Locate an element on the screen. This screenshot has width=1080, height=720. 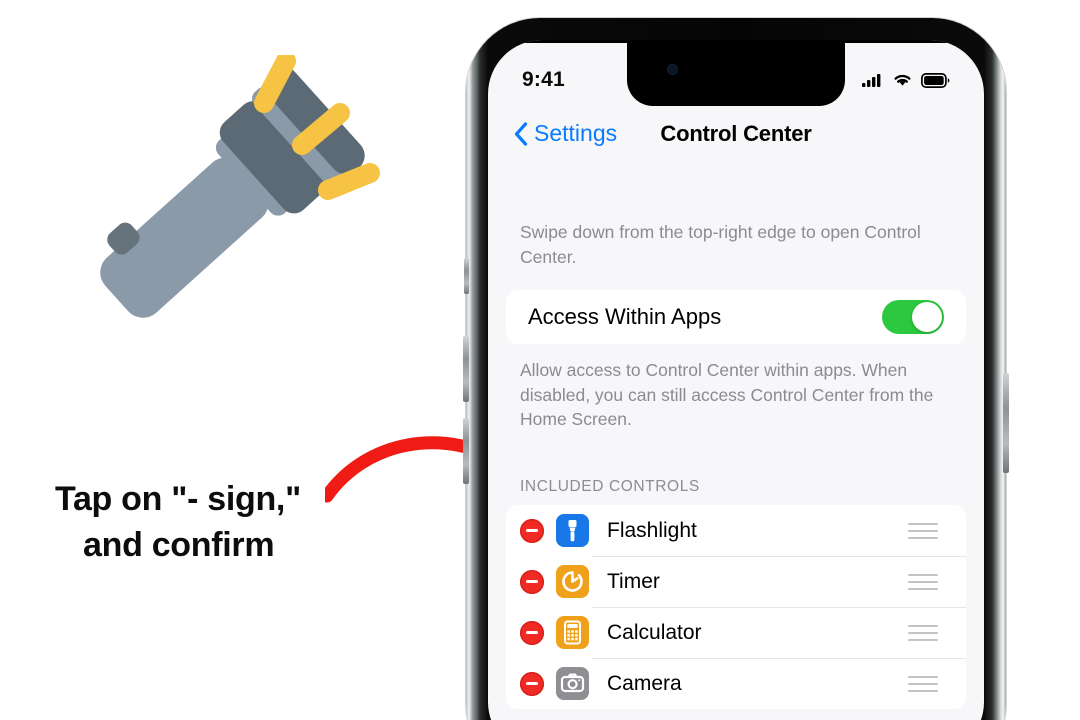
mute-switch-button is located at coordinates (466, 276).